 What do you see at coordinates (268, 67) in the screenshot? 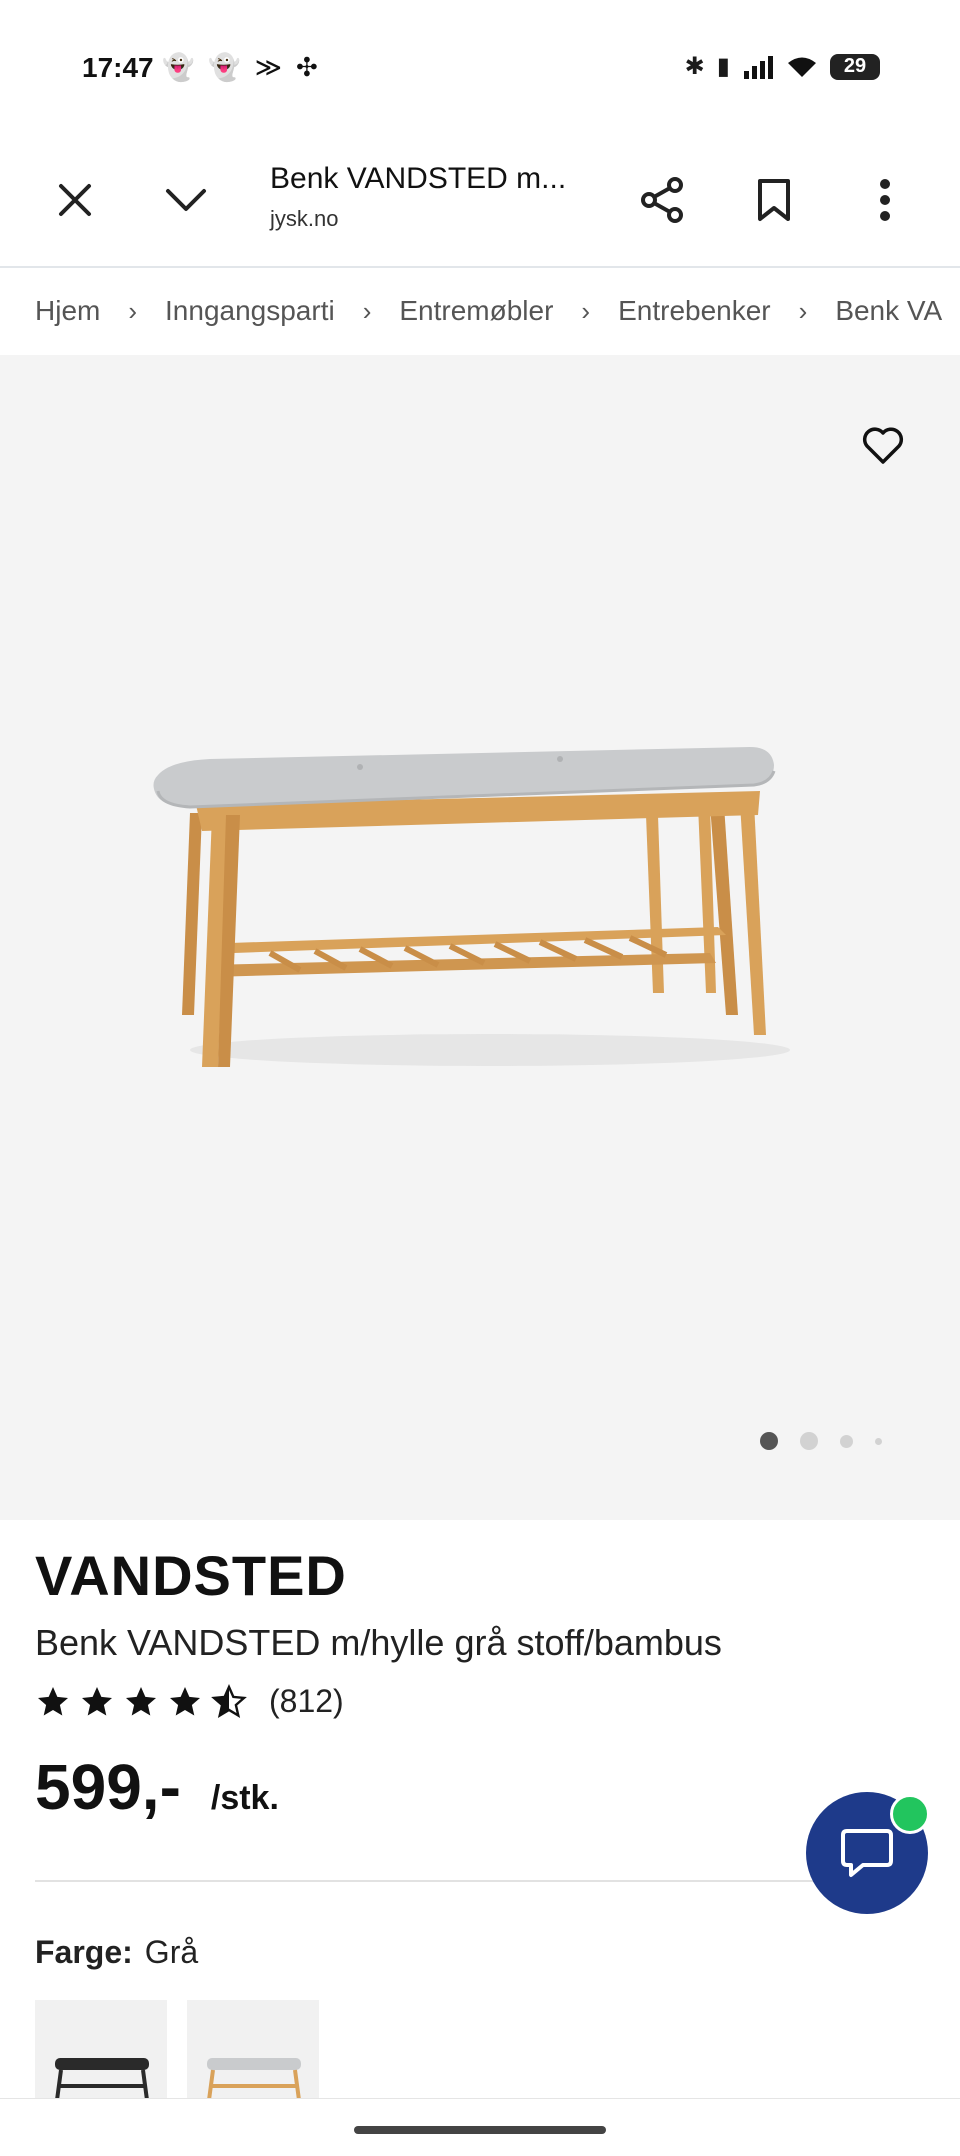
I see `tidal-icon: ≫` at bounding box center [268, 67].